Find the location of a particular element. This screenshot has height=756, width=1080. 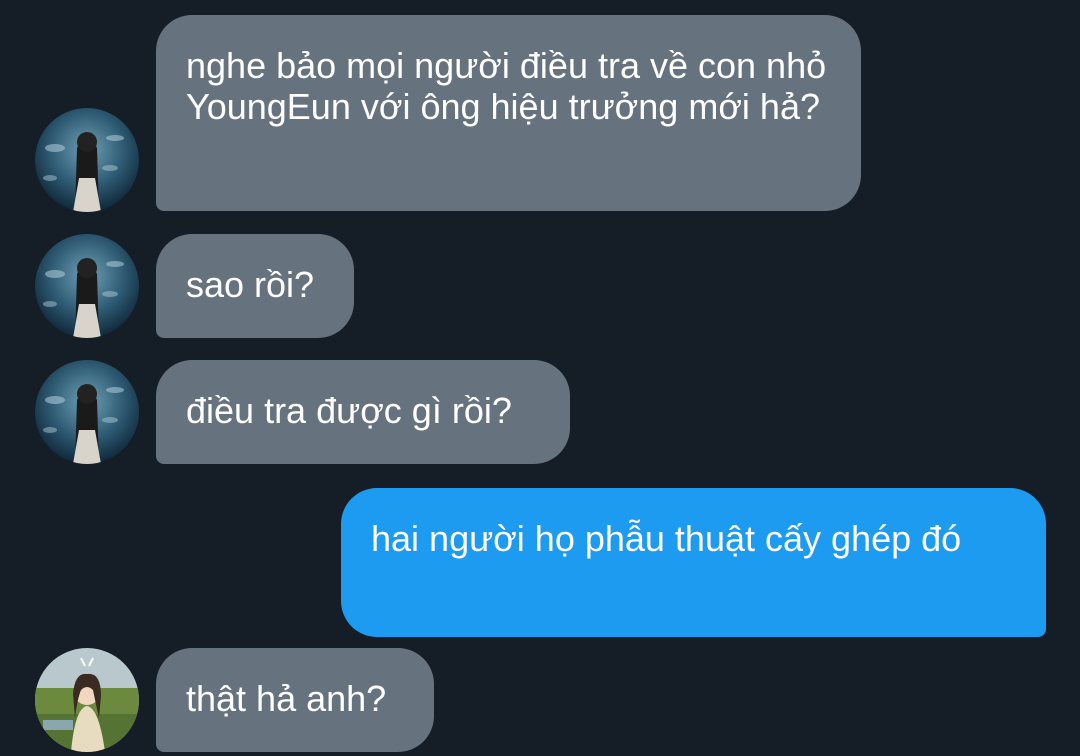

message-text: hai người họ phẫu thuật cấy ghép đó is located at coordinates (666, 538).